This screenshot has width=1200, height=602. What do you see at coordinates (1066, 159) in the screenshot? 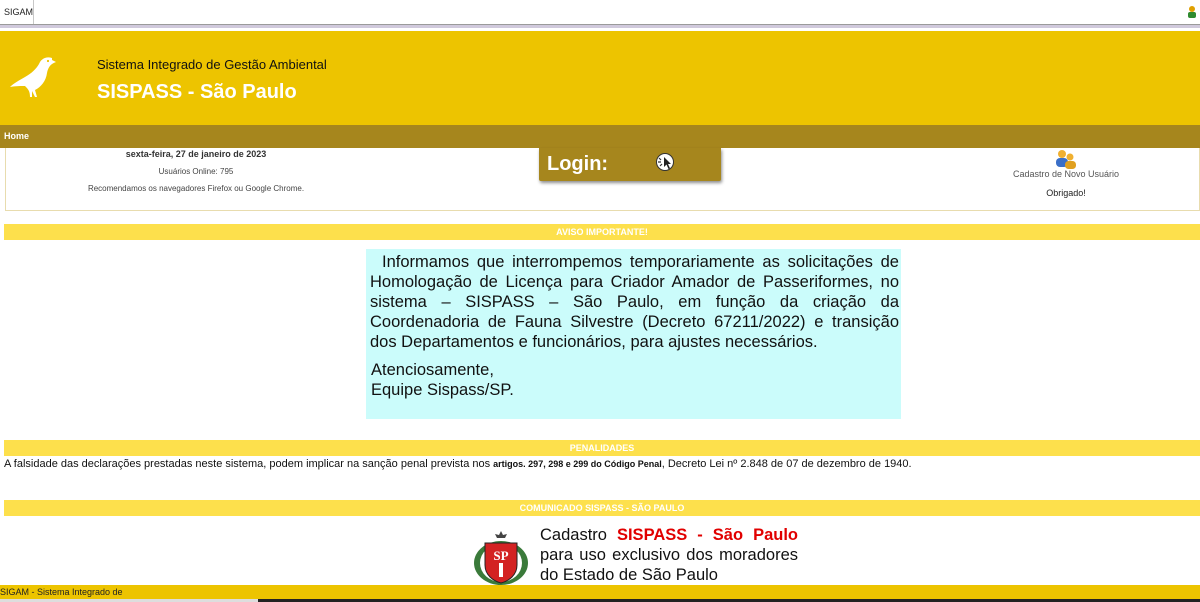
I see `users-icon` at bounding box center [1066, 159].